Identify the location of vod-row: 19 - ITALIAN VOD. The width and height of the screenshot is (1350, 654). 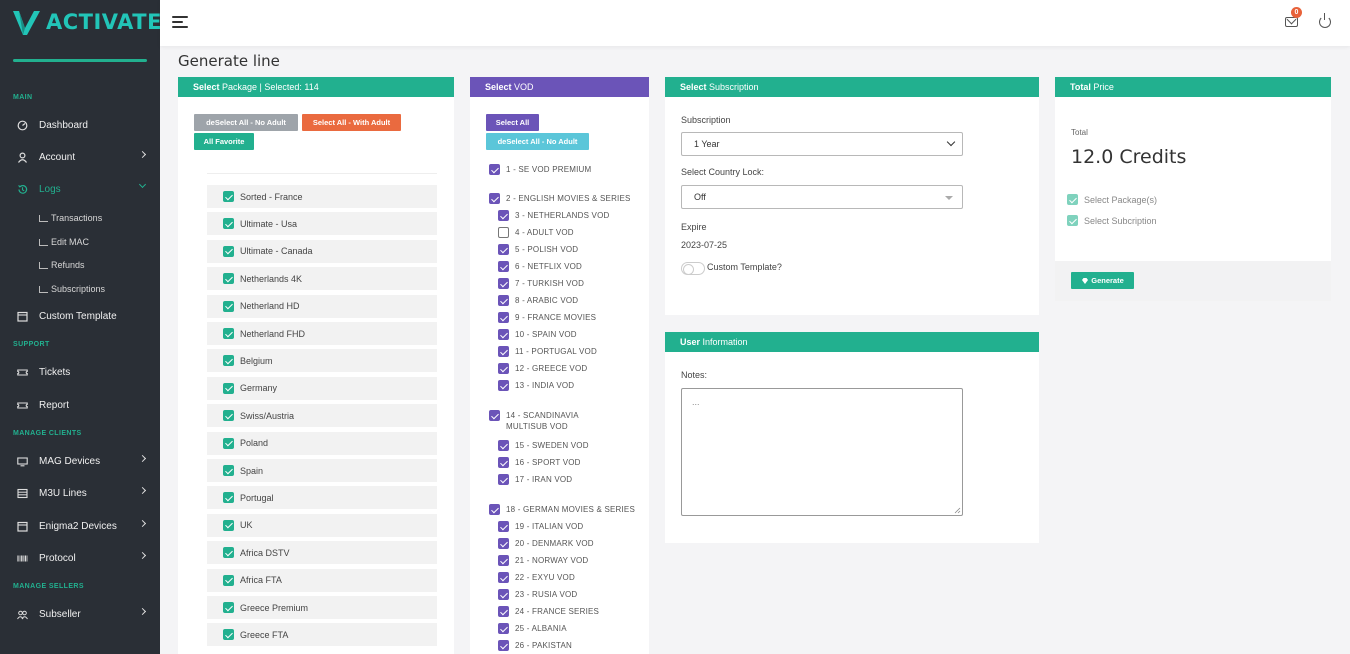
(540, 526).